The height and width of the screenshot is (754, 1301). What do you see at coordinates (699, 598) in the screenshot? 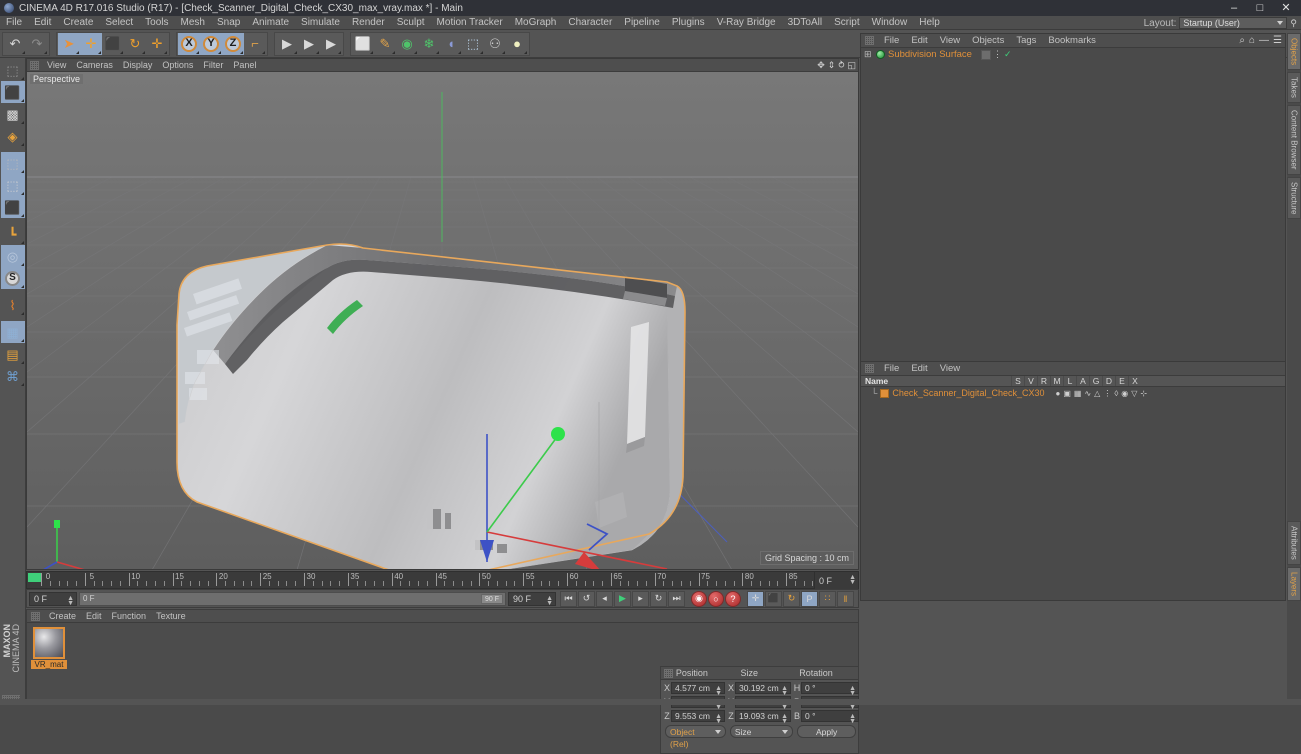
I see `record-active-objects-button: ◉` at bounding box center [699, 598].